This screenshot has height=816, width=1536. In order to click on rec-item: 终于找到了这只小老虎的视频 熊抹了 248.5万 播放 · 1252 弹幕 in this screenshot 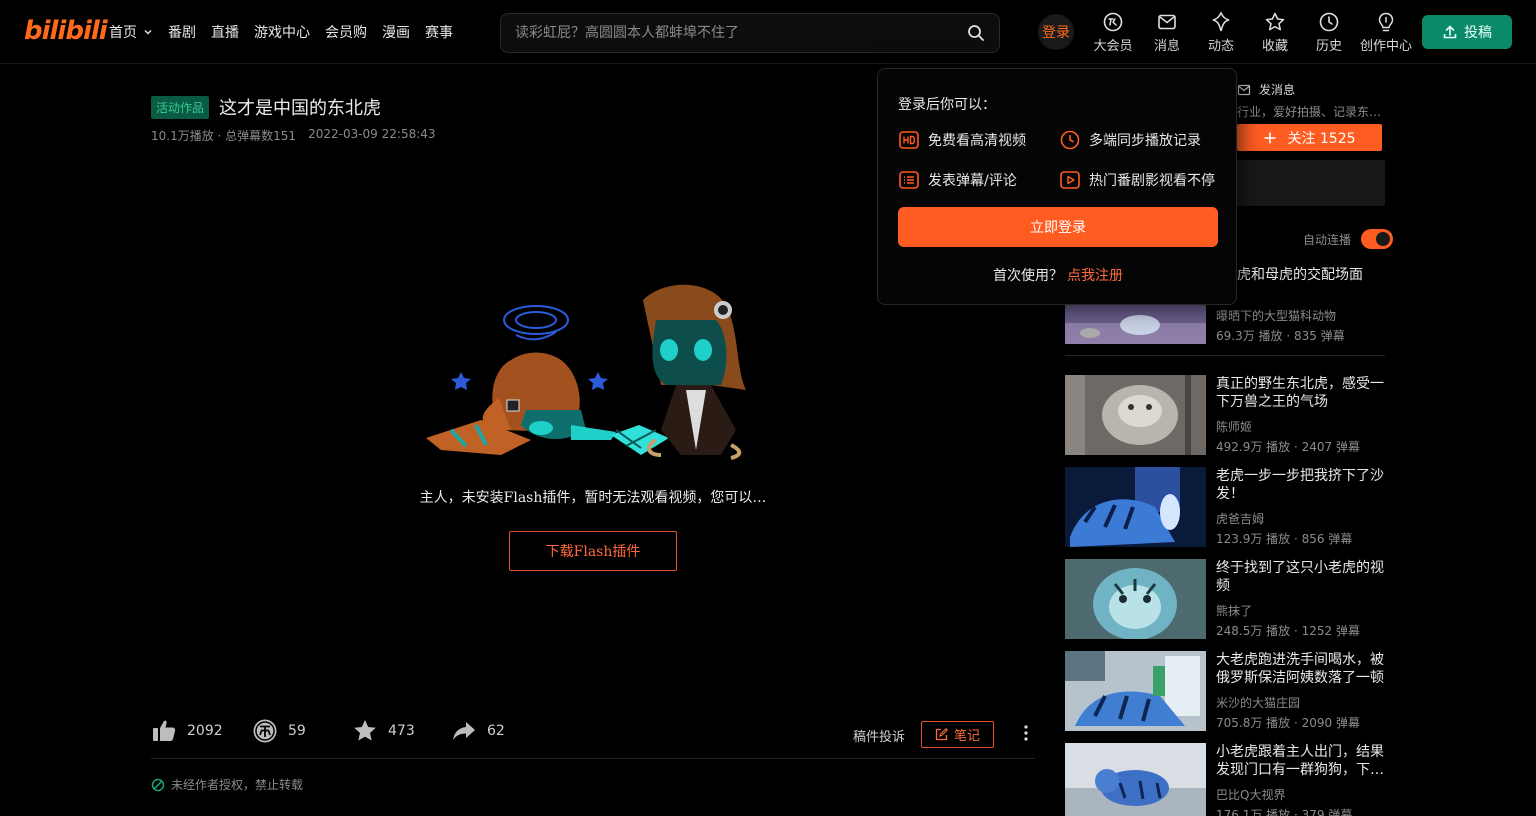, I will do `click(1225, 605)`.